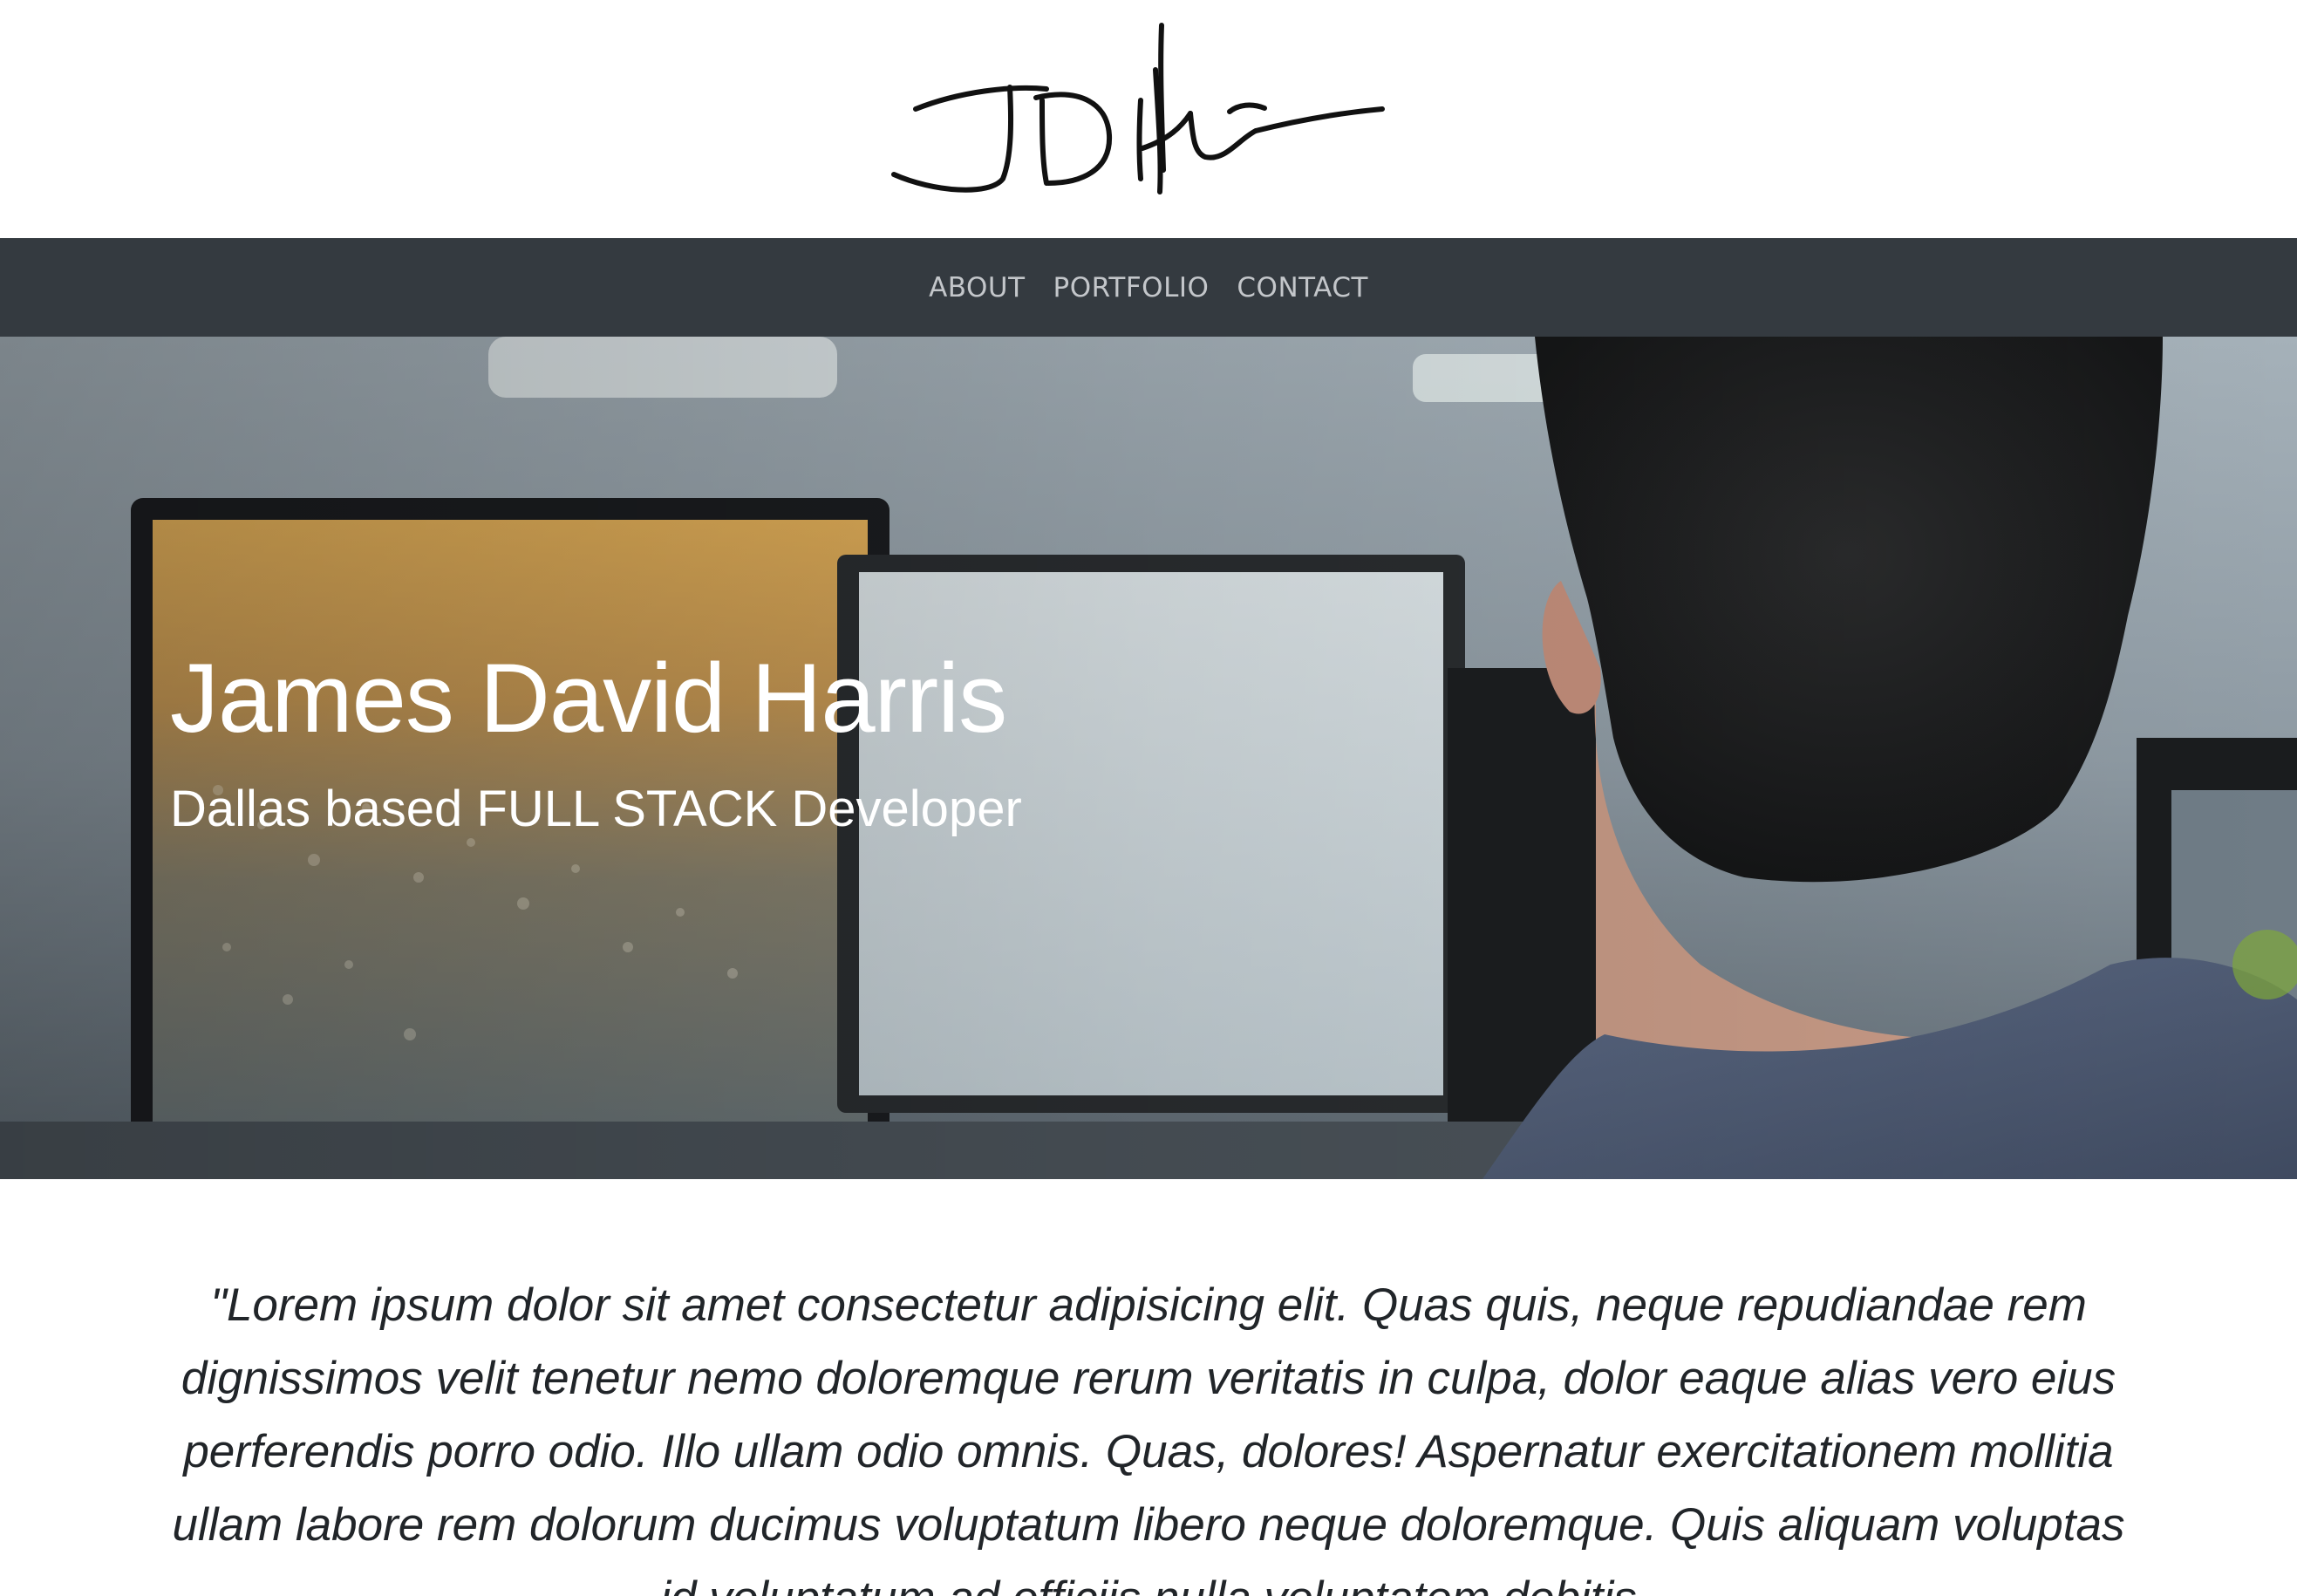 The width and height of the screenshot is (2297, 1596). What do you see at coordinates (588, 699) in the screenshot?
I see `hero-title: James David Harris` at bounding box center [588, 699].